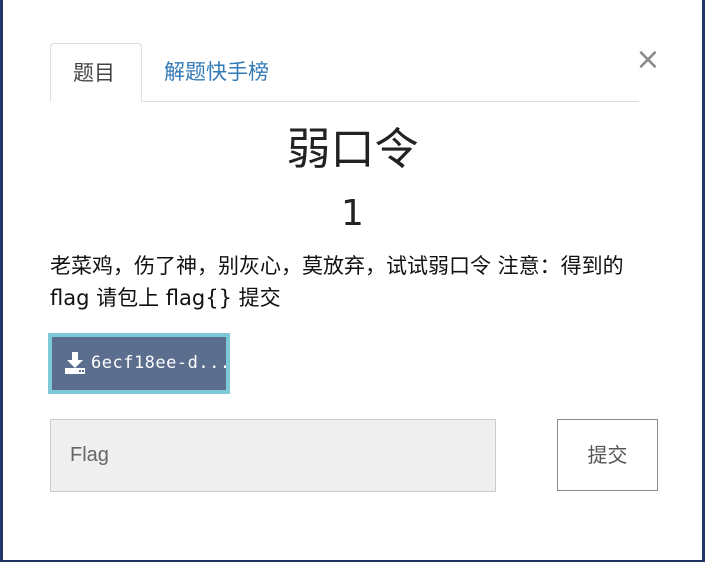  What do you see at coordinates (352, 149) in the screenshot?
I see `challenge-name: 弱口令` at bounding box center [352, 149].